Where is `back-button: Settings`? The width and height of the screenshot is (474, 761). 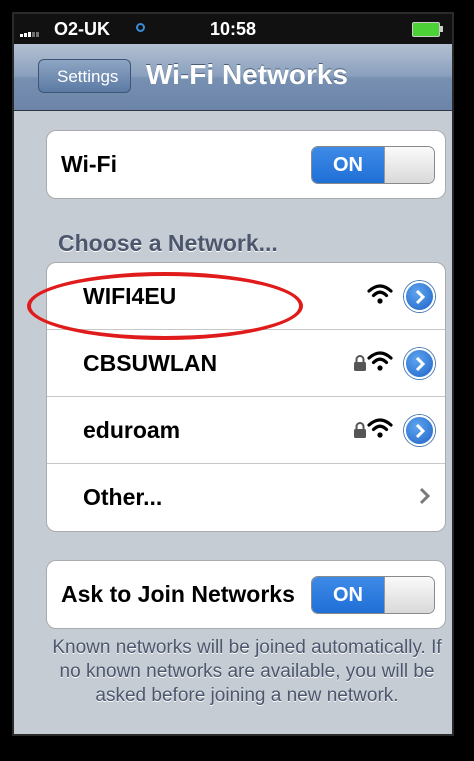
back-button: Settings is located at coordinates (85, 76).